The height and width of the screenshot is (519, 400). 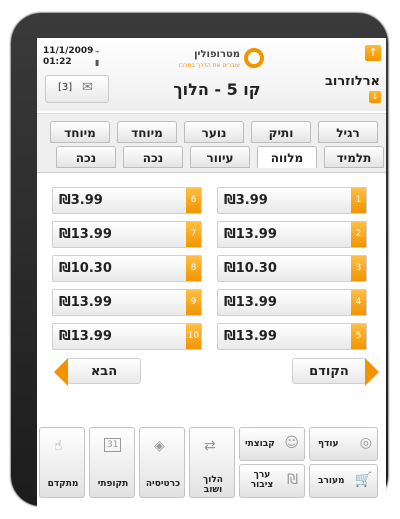 I want to click on zone-number: 4, so click(x=358, y=302).